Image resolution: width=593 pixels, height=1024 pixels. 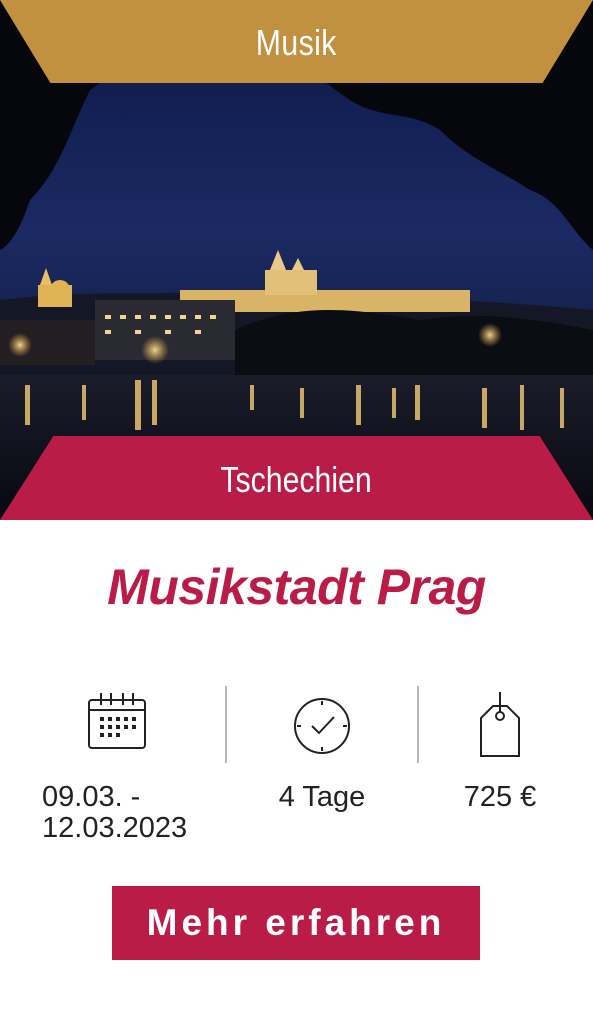 I want to click on clock-icon, so click(x=322, y=728).